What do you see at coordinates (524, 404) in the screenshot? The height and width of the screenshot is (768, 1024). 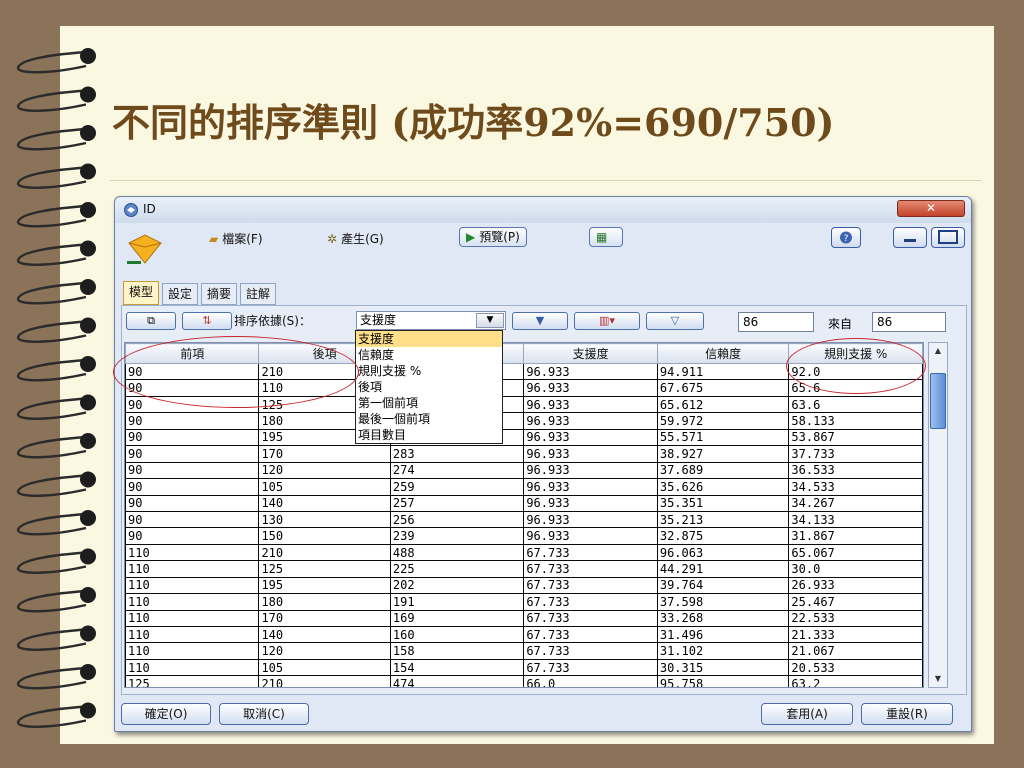 I see `table-row: 90 125 96.933 65.612 63.6` at bounding box center [524, 404].